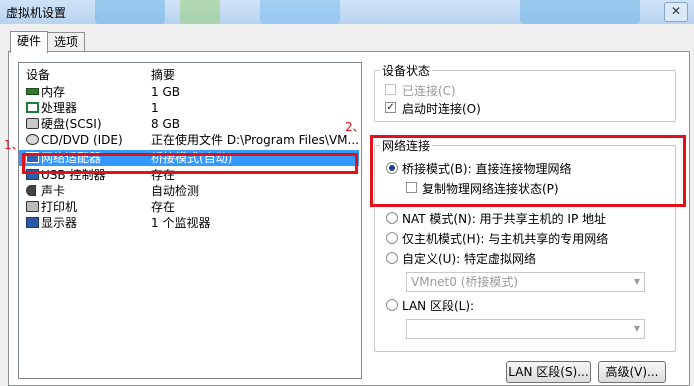 The image size is (694, 386). Describe the element at coordinates (189, 92) in the screenshot. I see `list-item: 内存 1 GB` at that location.